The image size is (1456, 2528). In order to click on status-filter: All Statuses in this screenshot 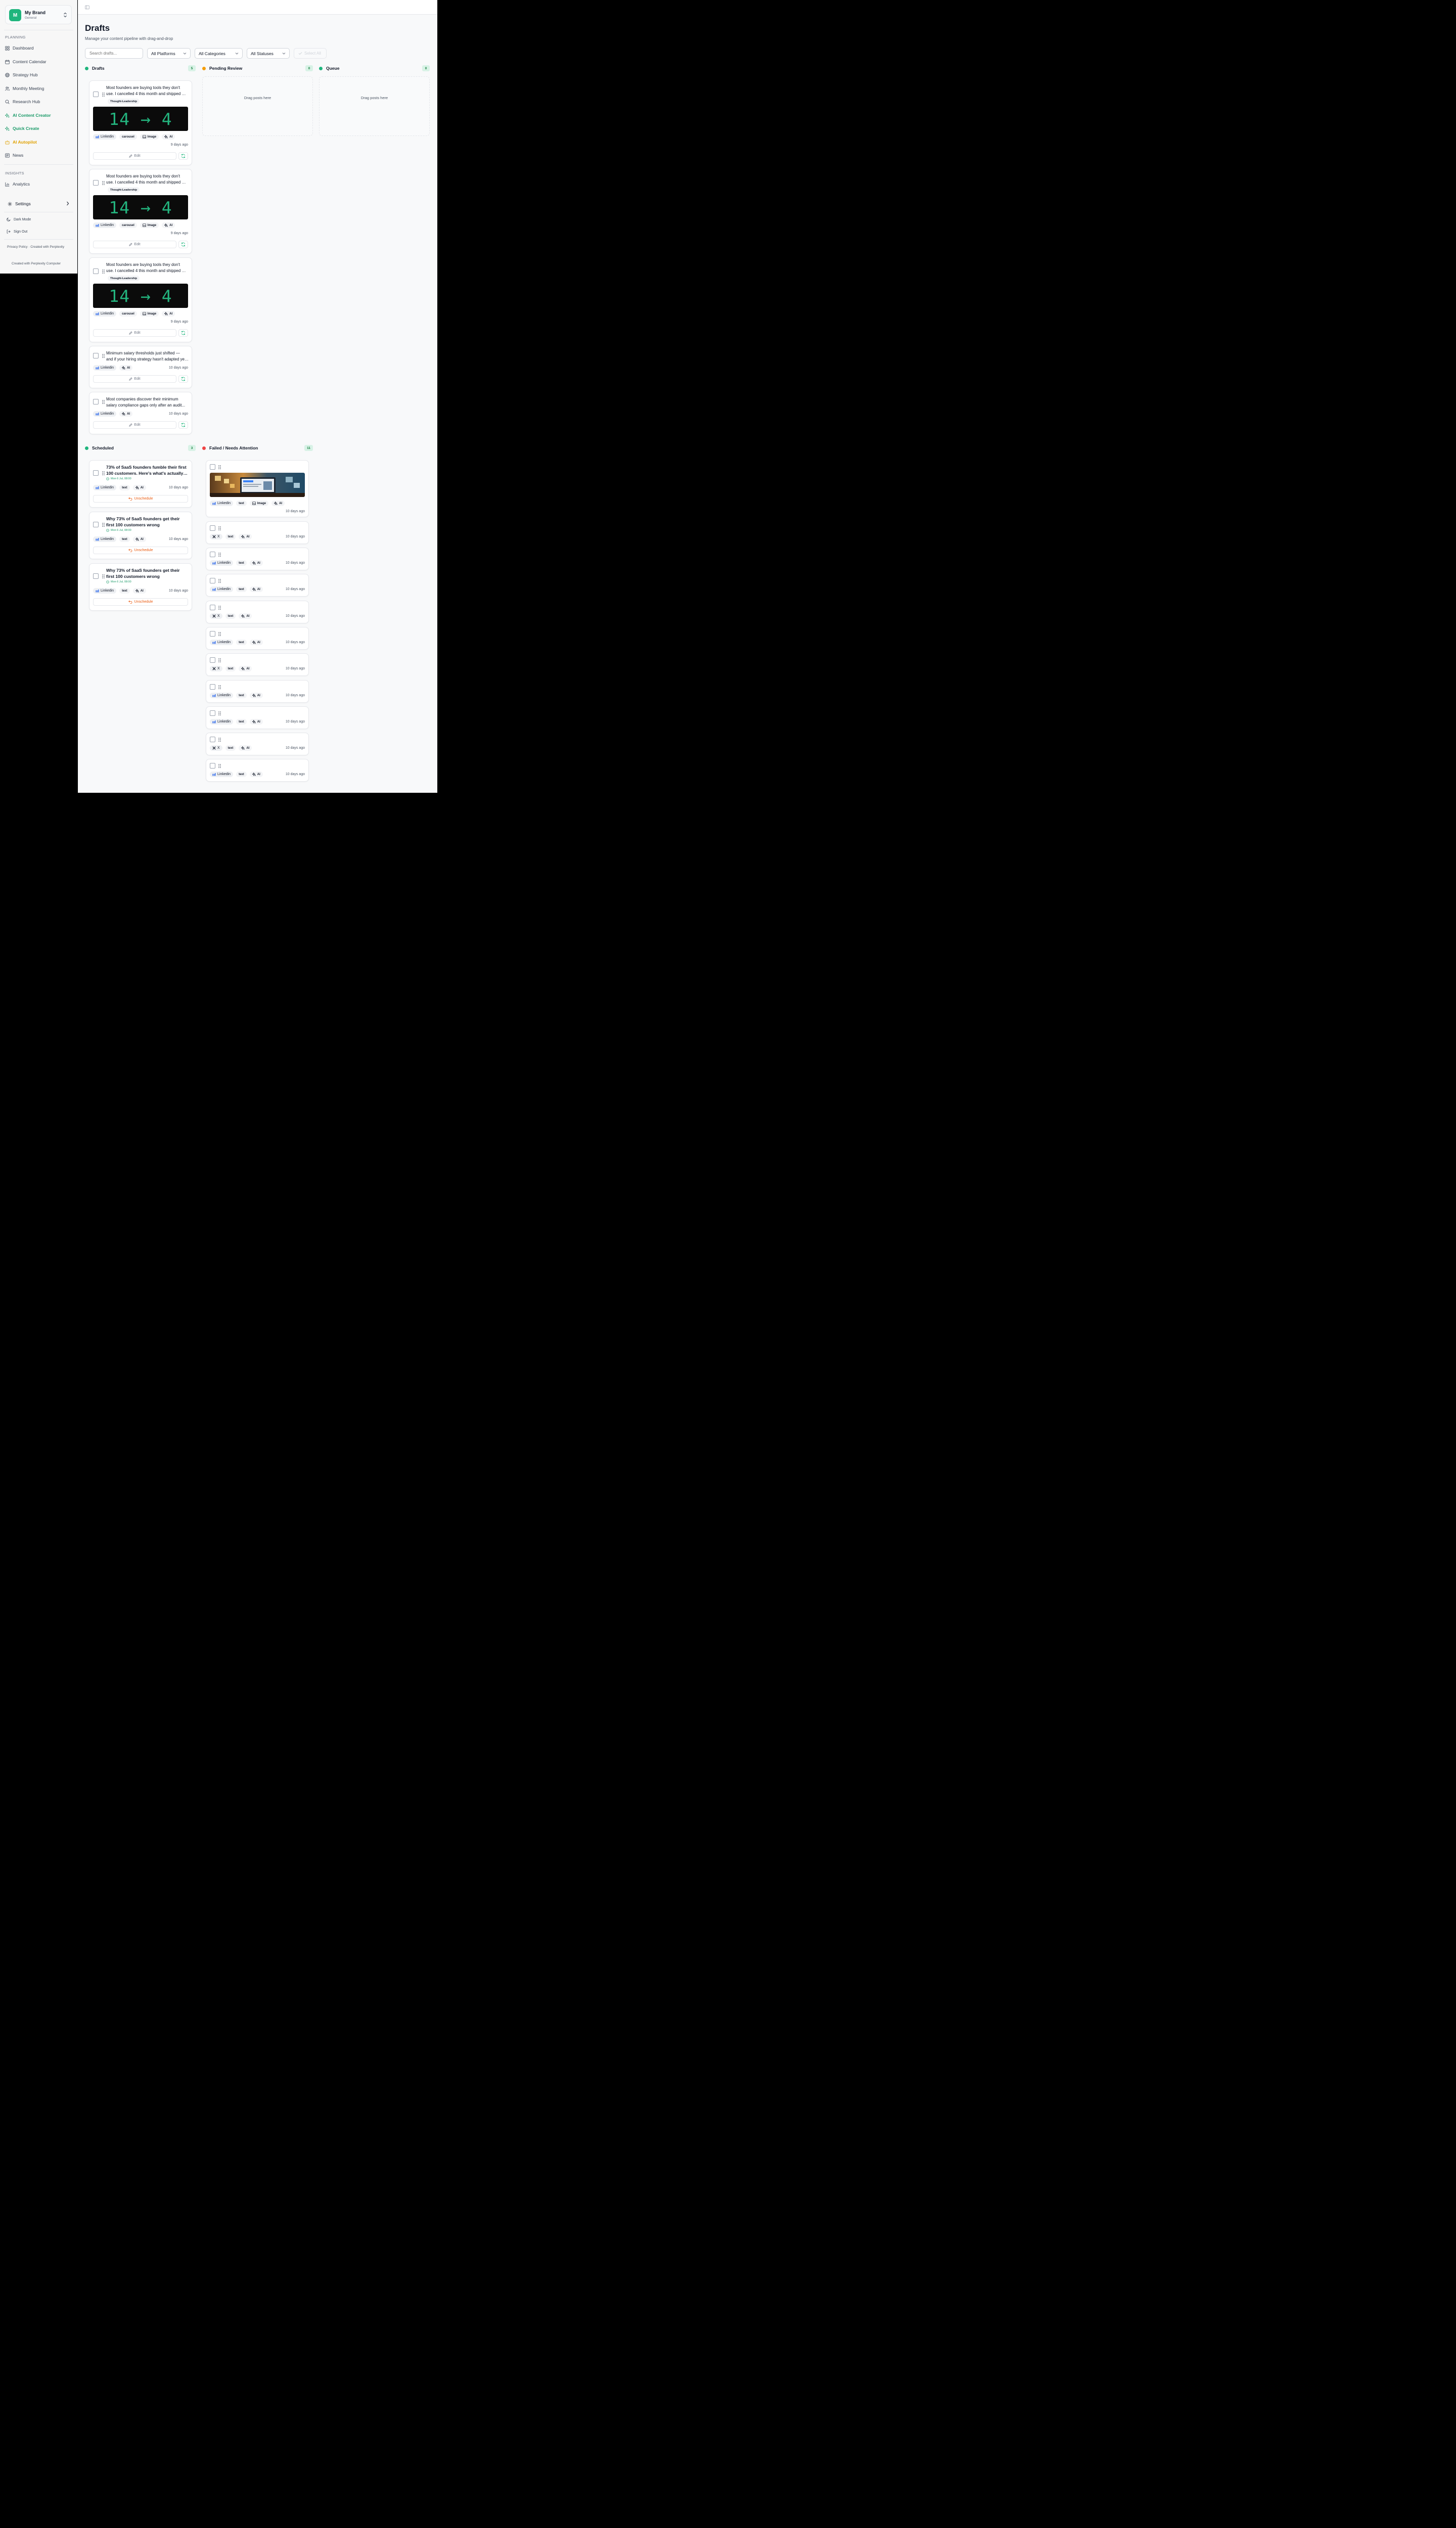, I will do `click(268, 54)`.